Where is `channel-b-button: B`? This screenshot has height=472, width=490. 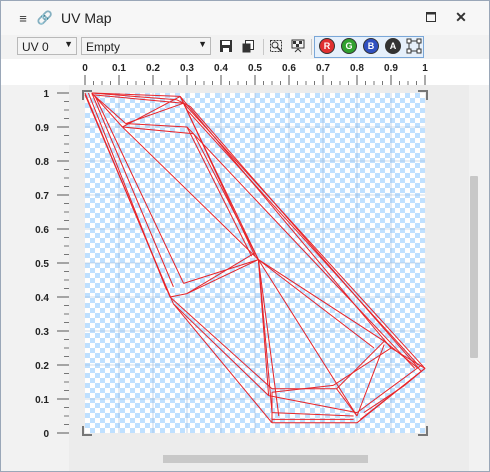
channel-b-button: B is located at coordinates (371, 46).